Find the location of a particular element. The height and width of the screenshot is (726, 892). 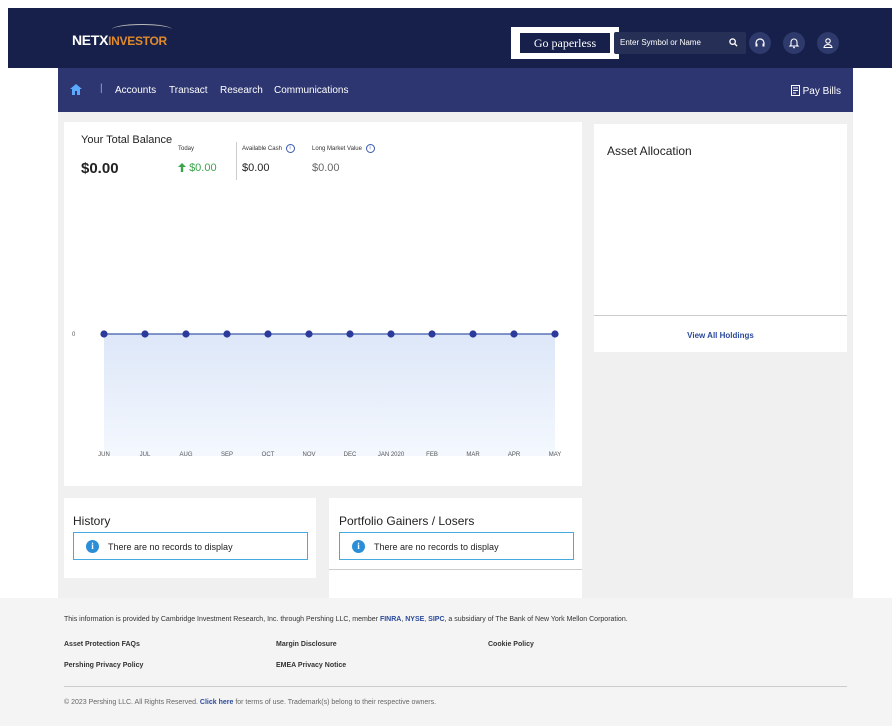

x-tick-label: NOV is located at coordinates (308, 455).